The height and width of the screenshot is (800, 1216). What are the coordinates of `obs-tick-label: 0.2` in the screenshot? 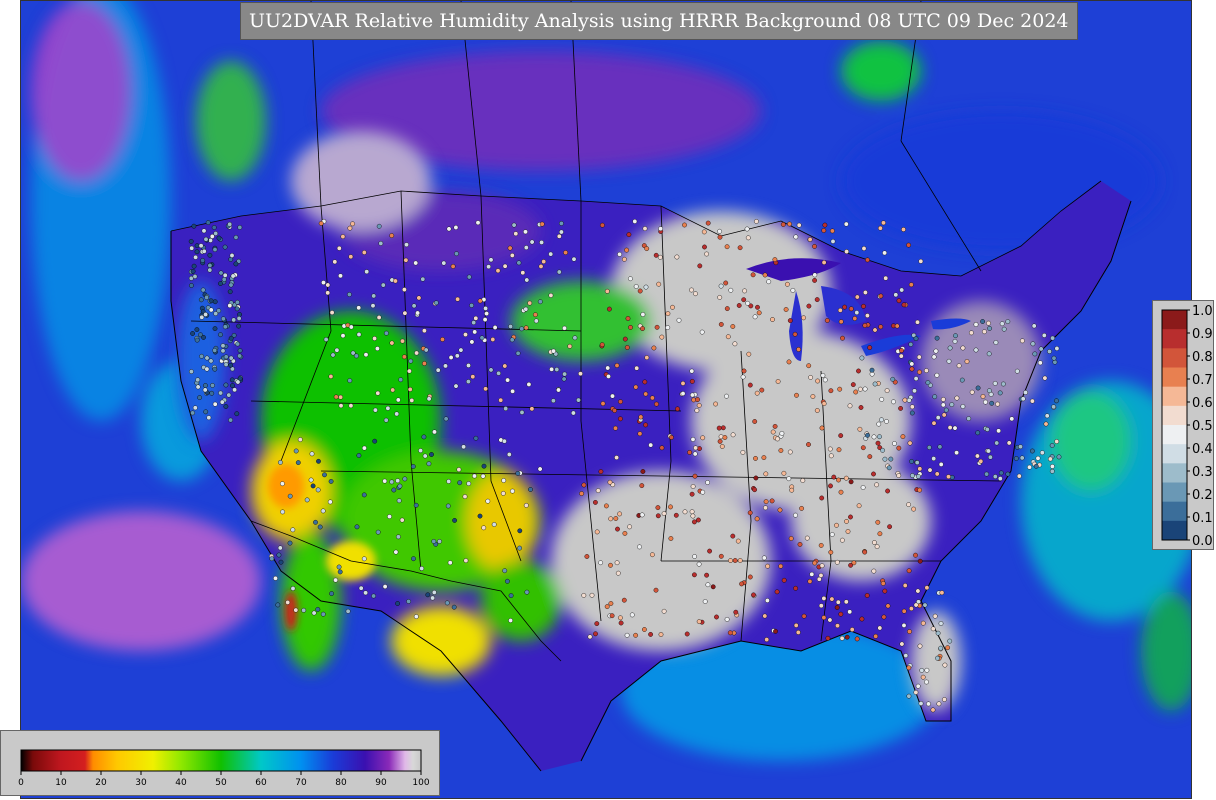 It's located at (1202, 495).